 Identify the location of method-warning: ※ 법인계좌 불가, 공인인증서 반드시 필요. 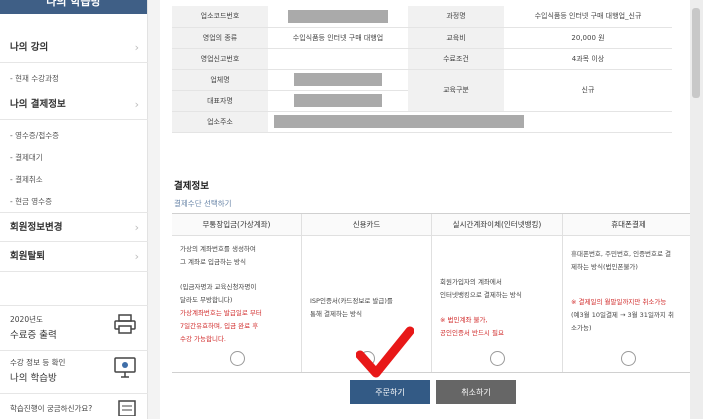
(472, 326).